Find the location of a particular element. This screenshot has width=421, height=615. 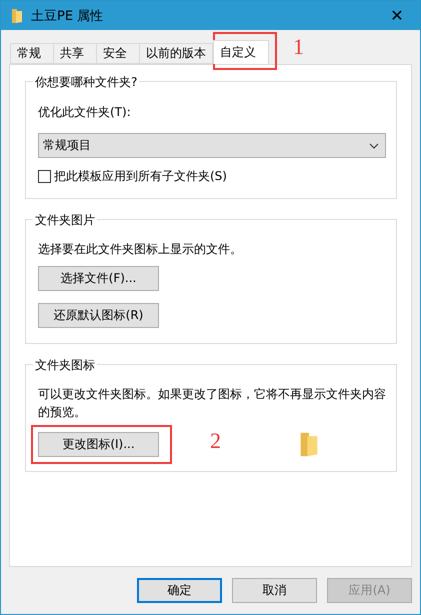

tab: 自定义 is located at coordinates (241, 52).